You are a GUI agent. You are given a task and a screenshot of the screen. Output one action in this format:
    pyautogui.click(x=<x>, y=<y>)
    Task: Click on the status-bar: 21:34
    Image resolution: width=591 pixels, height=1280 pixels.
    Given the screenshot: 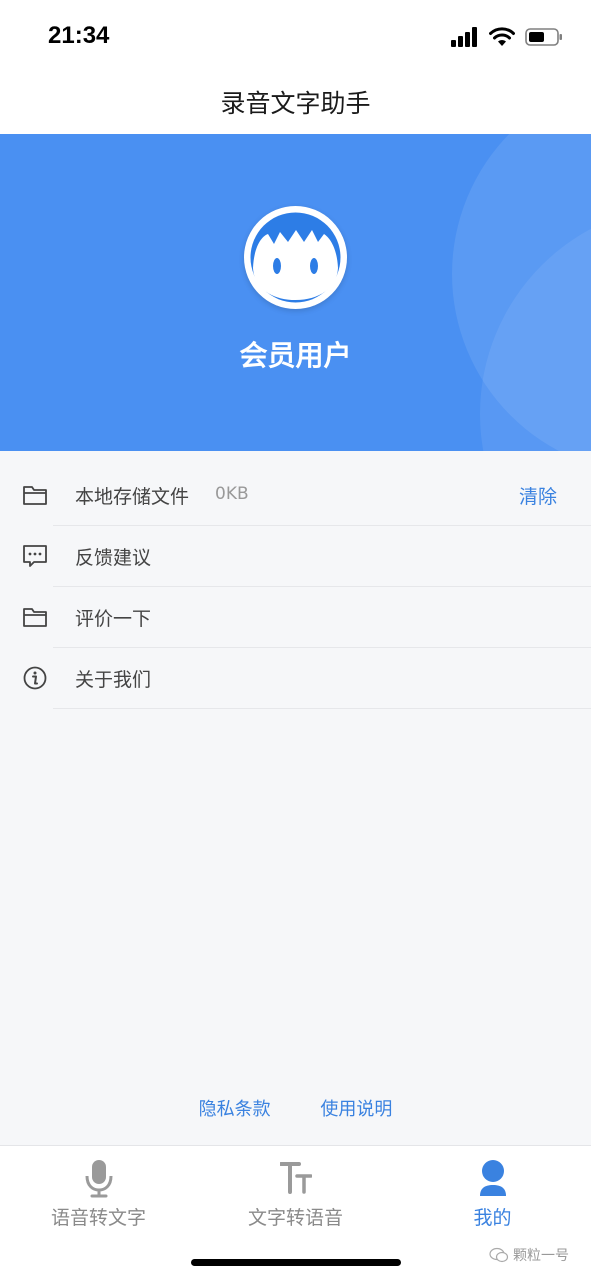 What is the action you would take?
    pyautogui.click(x=295, y=35)
    